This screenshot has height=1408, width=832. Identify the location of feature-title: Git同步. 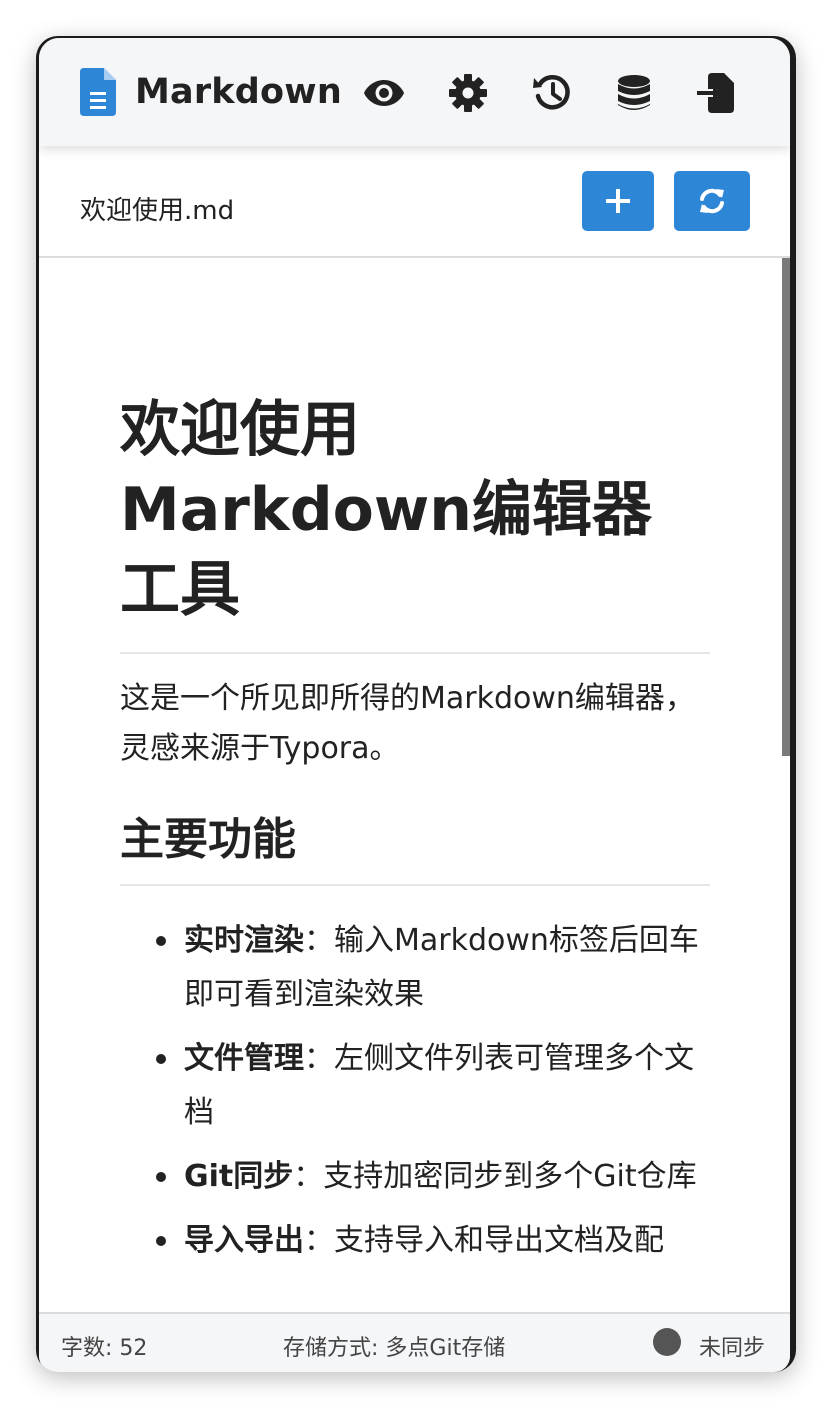
(239, 1176).